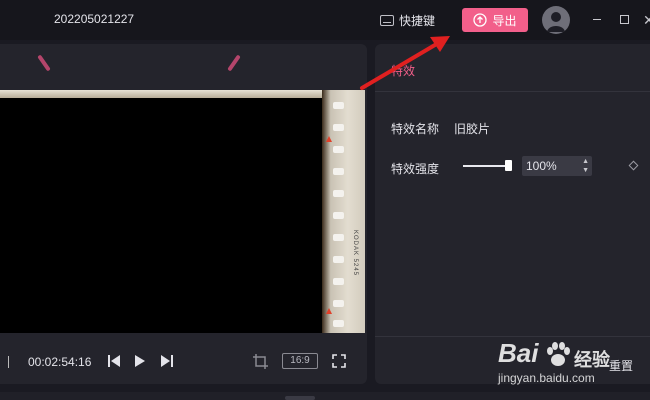 Image resolution: width=650 pixels, height=400 pixels. I want to click on crop-icon, so click(260, 361).